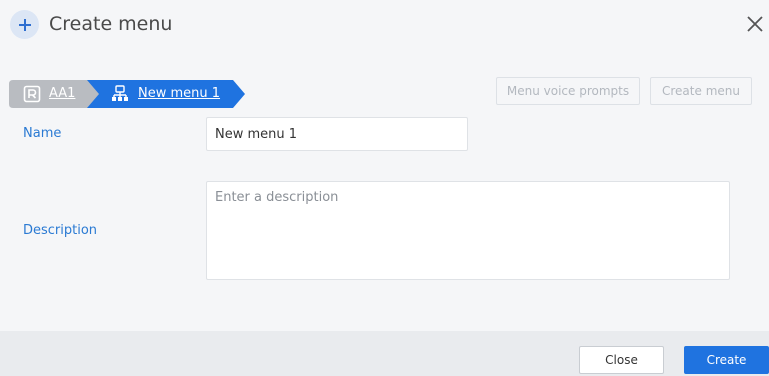  I want to click on name-label: Name, so click(42, 133).